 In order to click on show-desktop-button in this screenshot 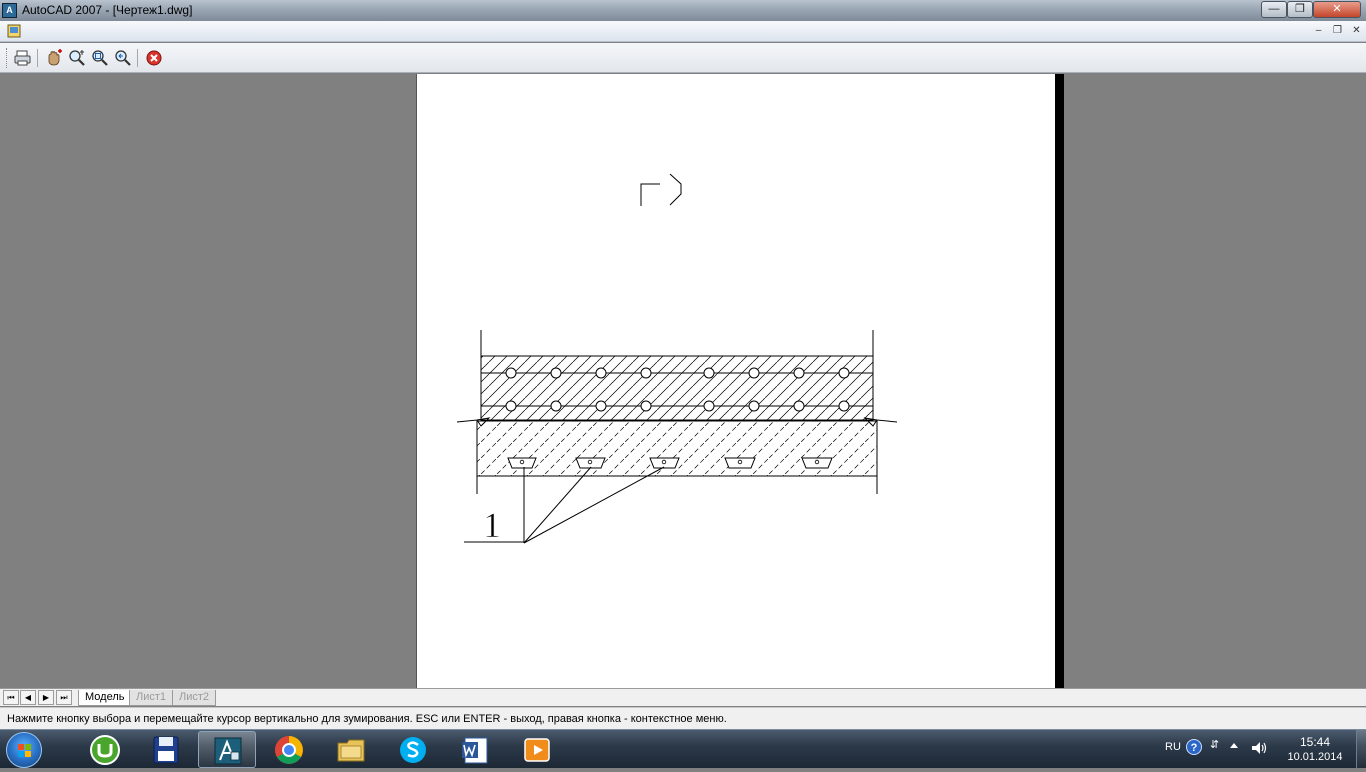, I will do `click(1361, 749)`.